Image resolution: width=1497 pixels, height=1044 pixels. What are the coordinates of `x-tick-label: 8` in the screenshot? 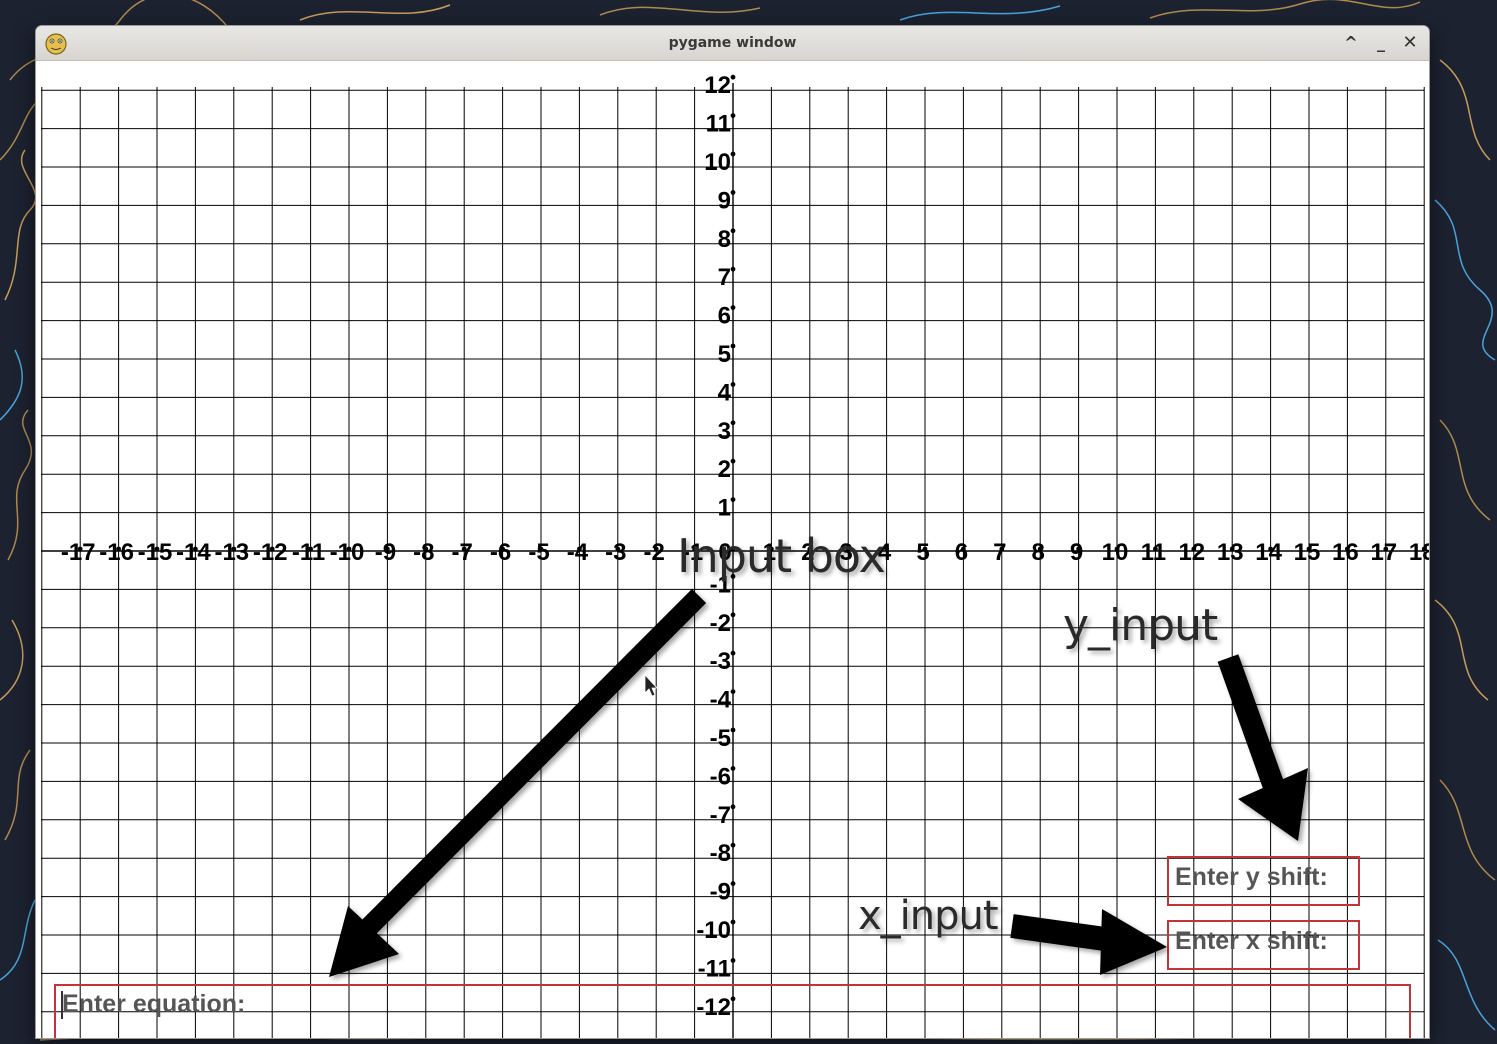 It's located at (1038, 552).